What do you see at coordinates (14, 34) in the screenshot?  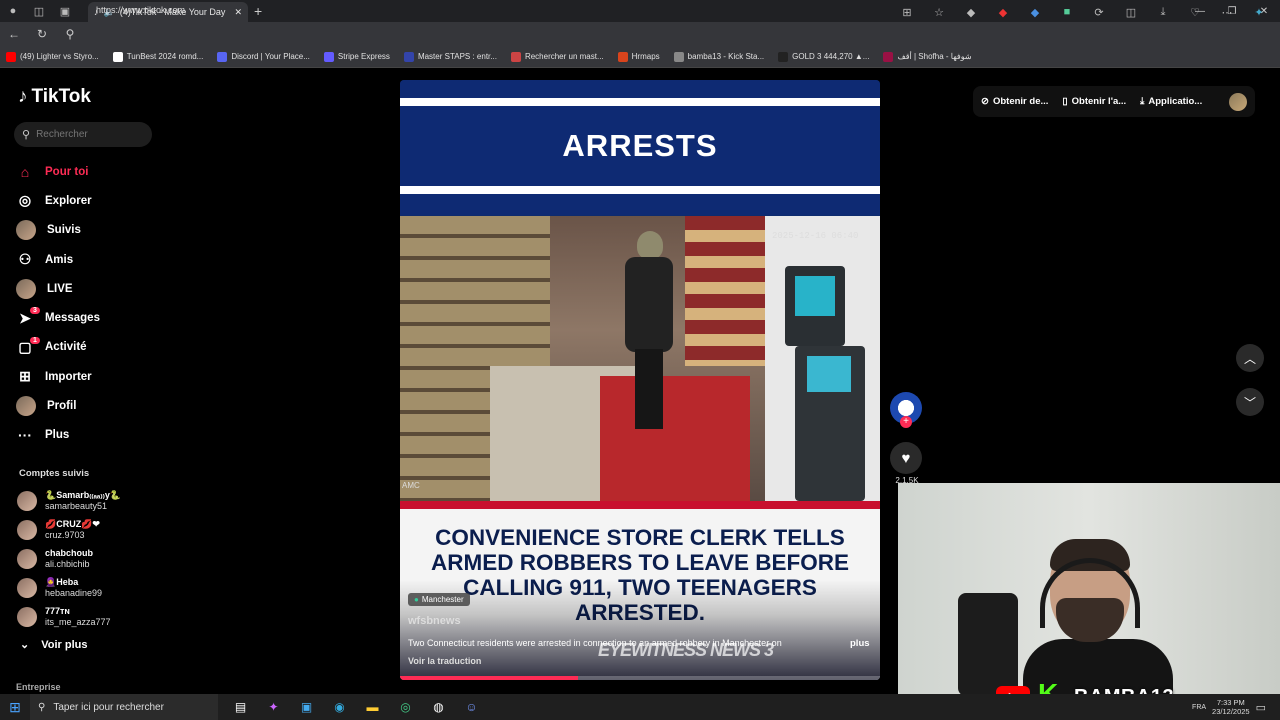 I see `back-icon: ←` at bounding box center [14, 34].